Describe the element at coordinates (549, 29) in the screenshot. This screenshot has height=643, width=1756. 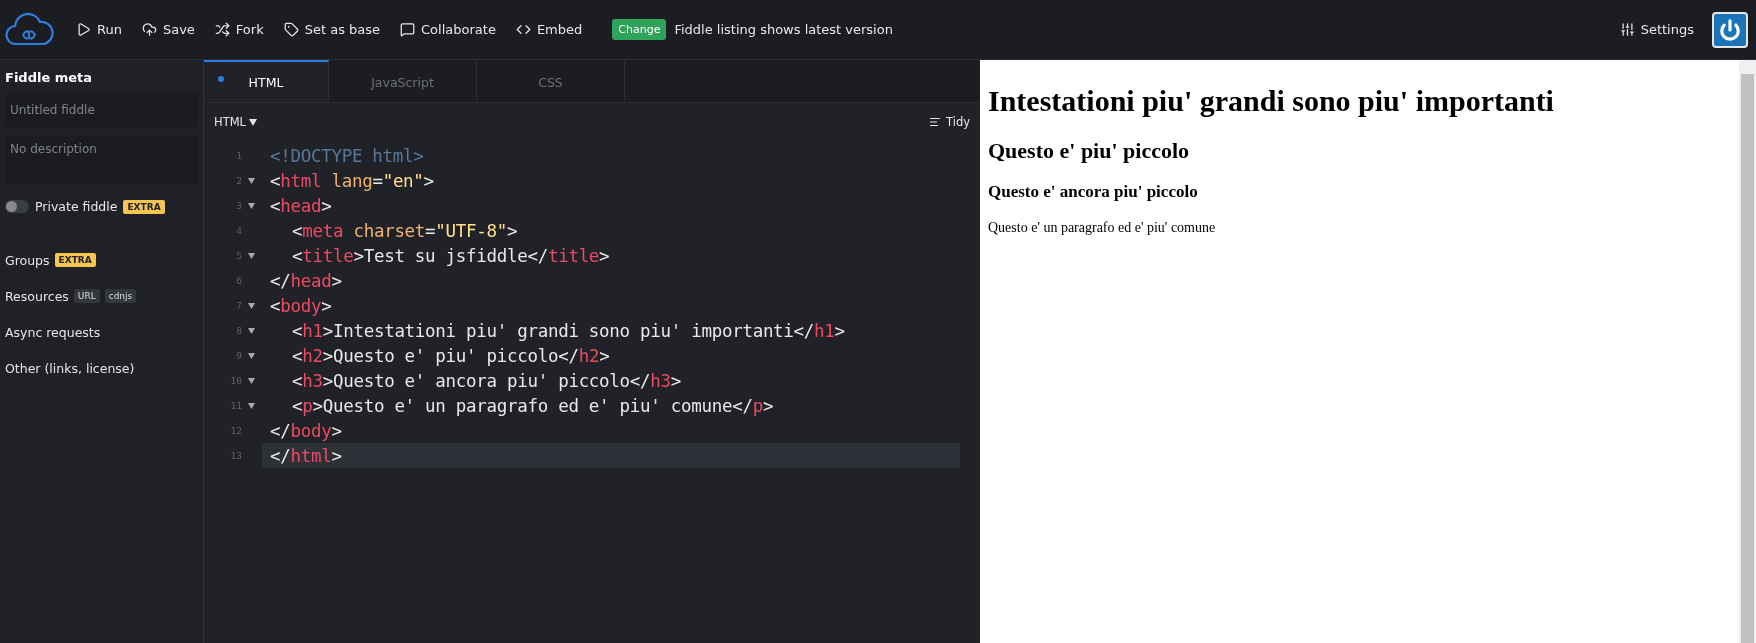
I see `embed-button: Embed` at that location.